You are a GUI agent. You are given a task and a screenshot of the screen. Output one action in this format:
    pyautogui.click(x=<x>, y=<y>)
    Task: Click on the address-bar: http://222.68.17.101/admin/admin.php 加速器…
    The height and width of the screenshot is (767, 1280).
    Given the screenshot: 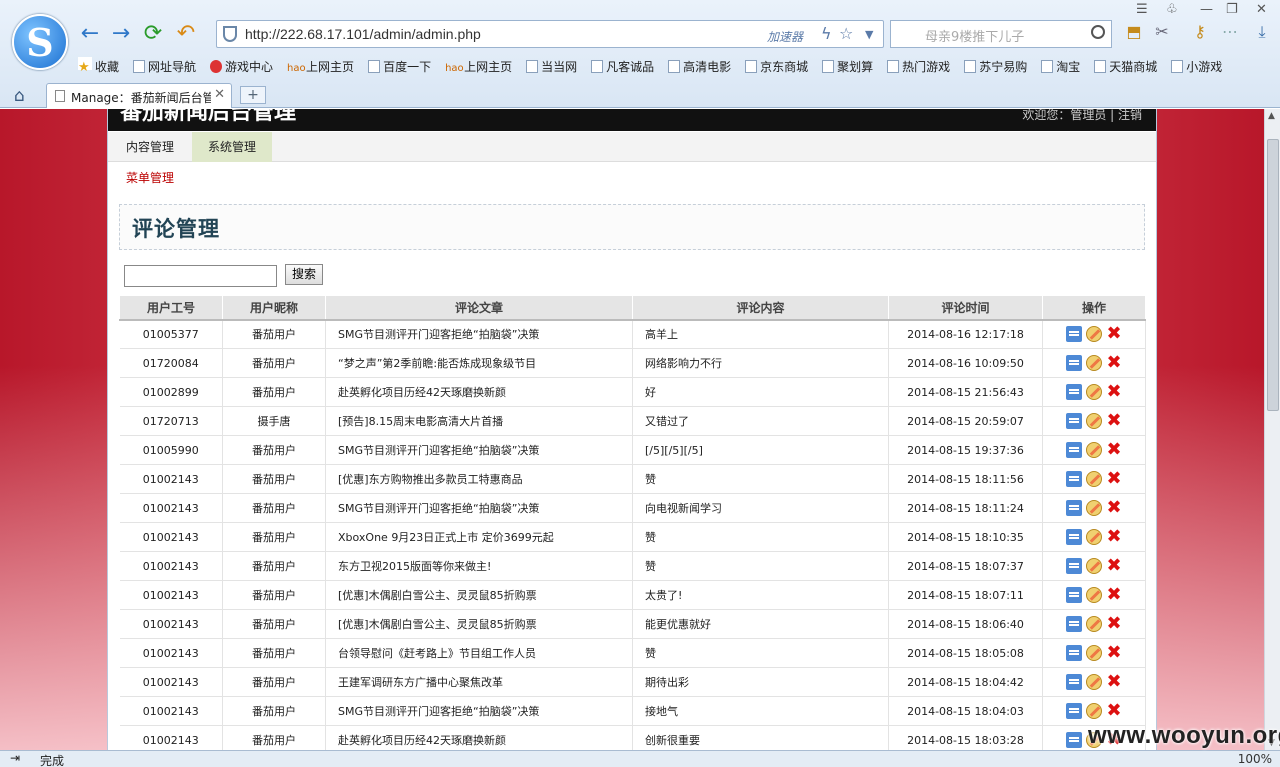 What is the action you would take?
    pyautogui.click(x=550, y=34)
    